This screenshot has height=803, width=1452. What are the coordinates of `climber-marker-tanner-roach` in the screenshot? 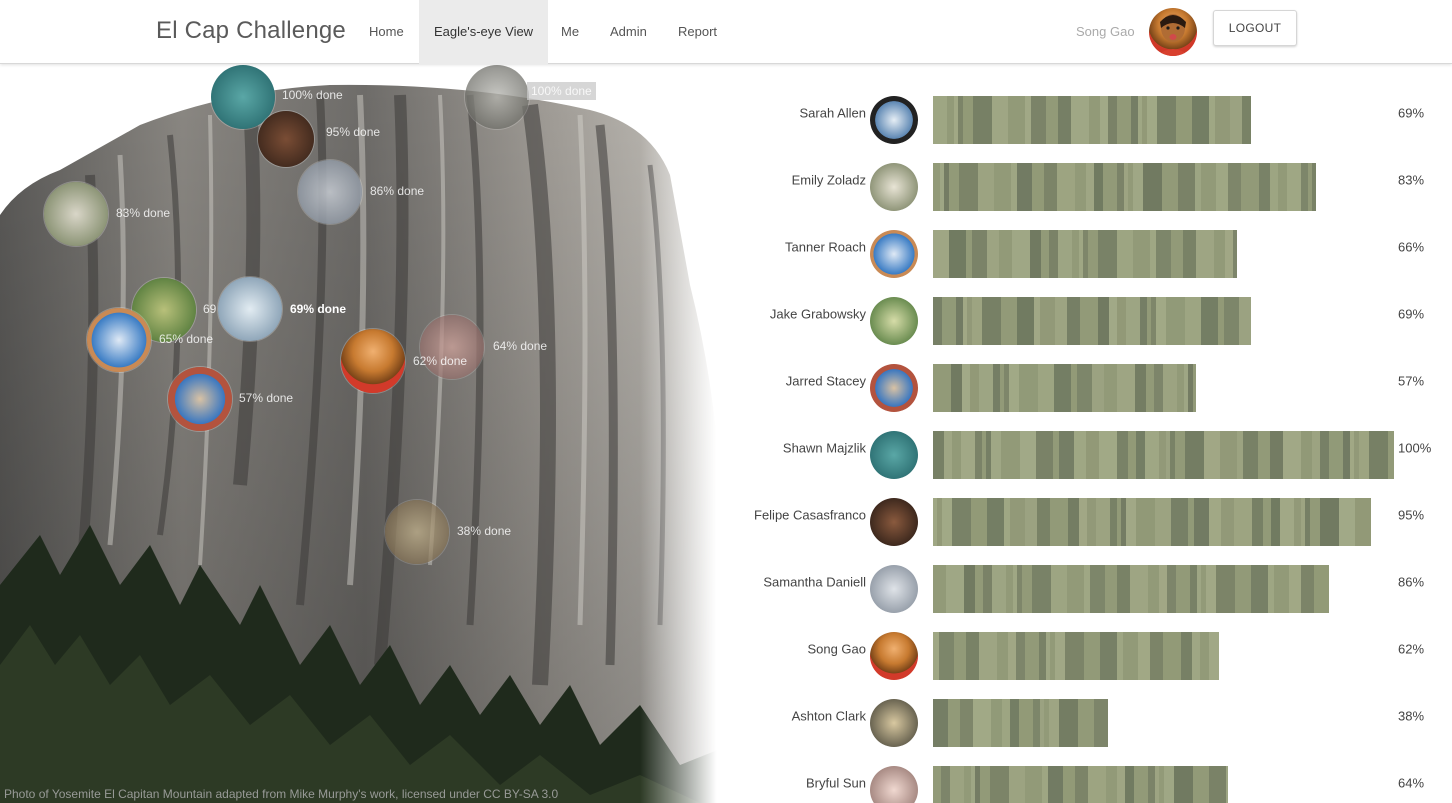 It's located at (119, 340).